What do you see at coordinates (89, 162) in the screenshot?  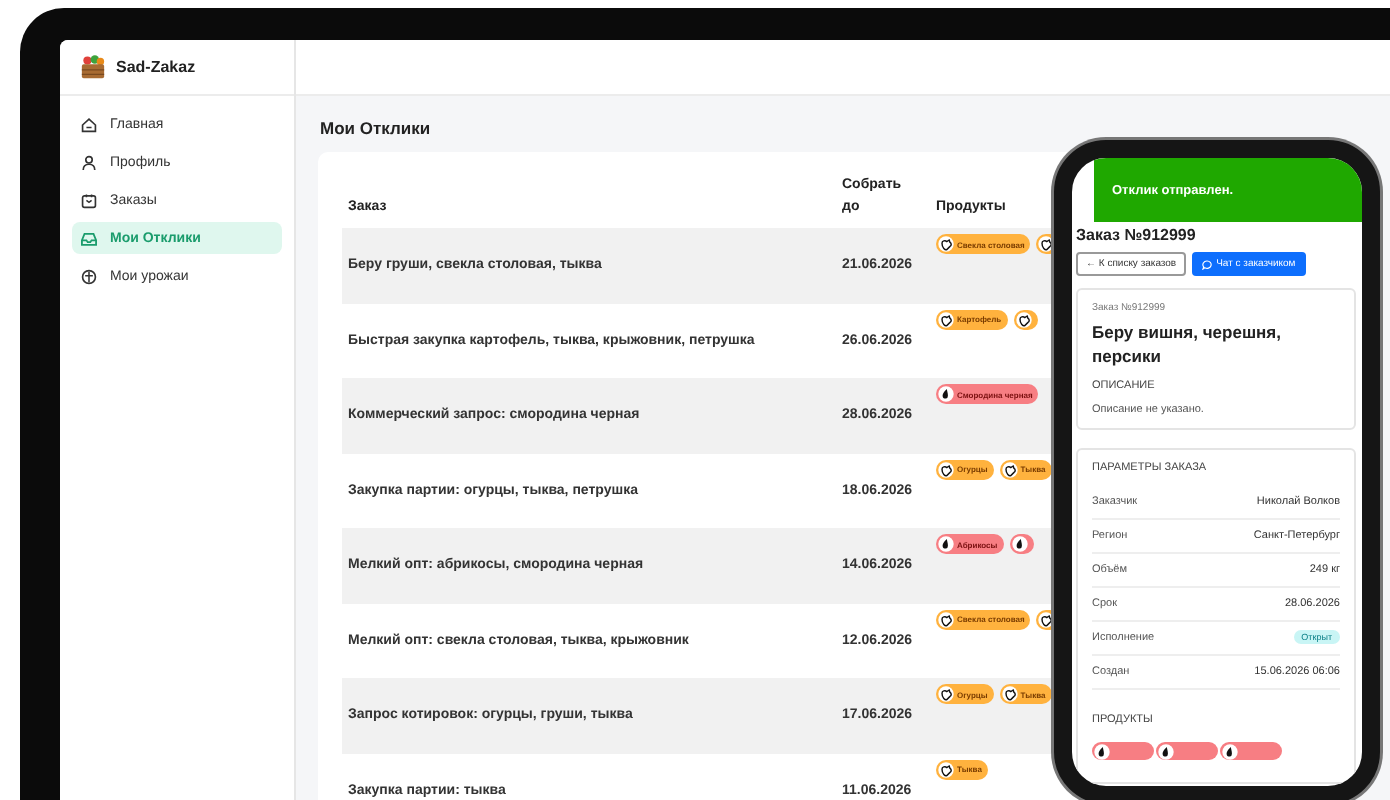 I see `user-icon` at bounding box center [89, 162].